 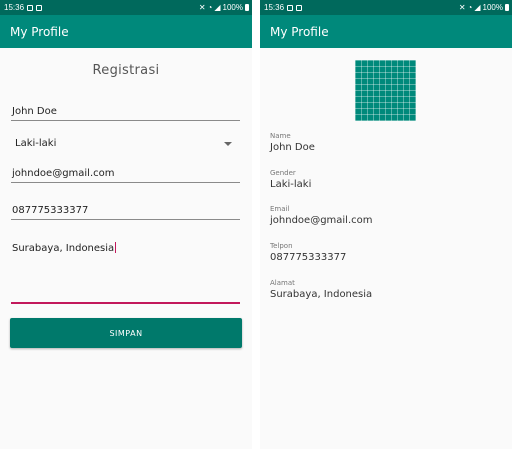 I want to click on profile-phone-label: Telpon, so click(x=281, y=246).